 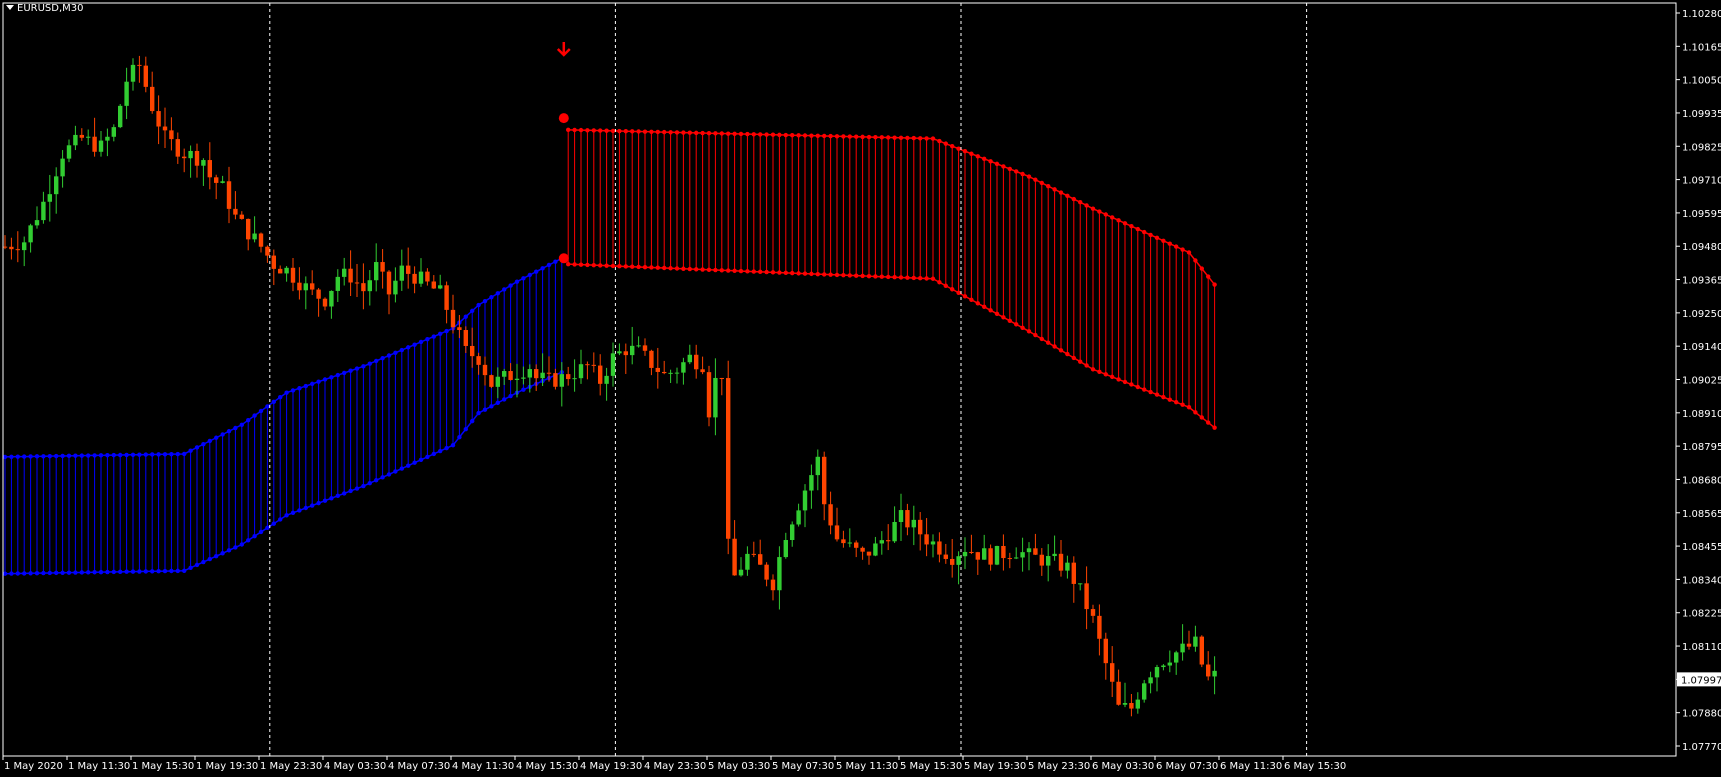 I want to click on sell-arrow-down-icon, so click(x=563, y=49).